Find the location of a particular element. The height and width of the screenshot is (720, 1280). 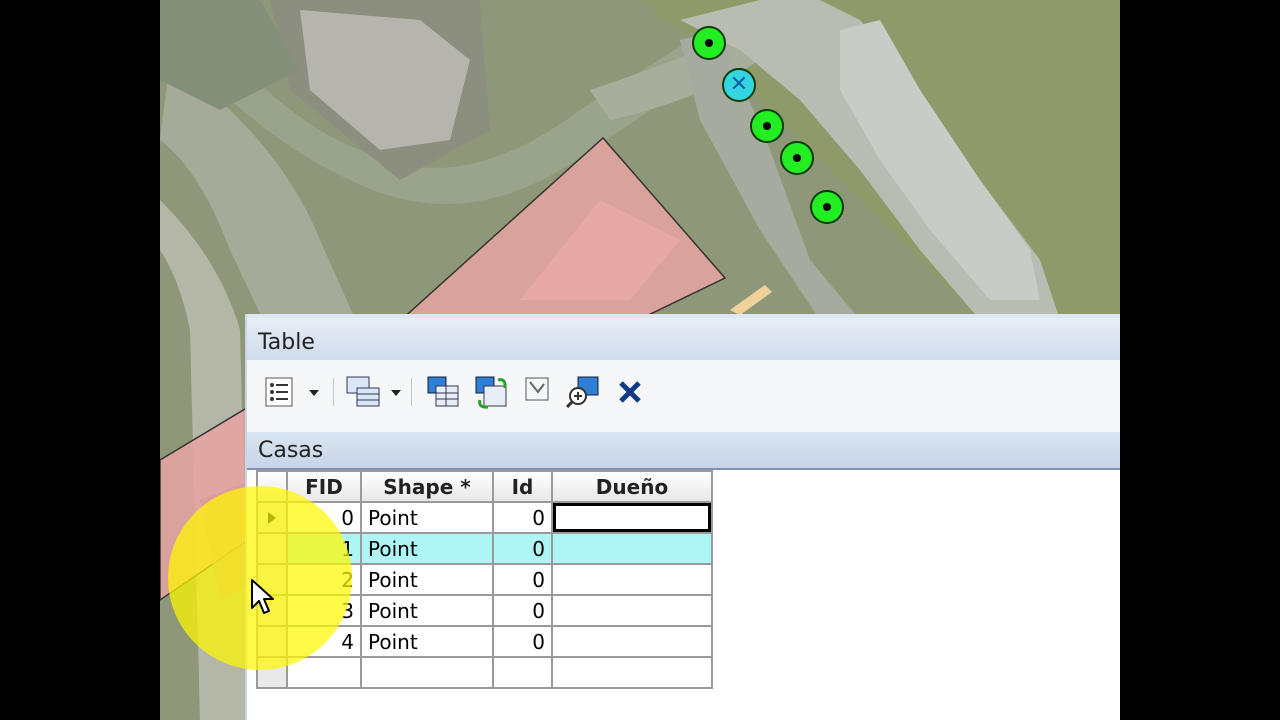

cell-shape-empty is located at coordinates (427, 672).